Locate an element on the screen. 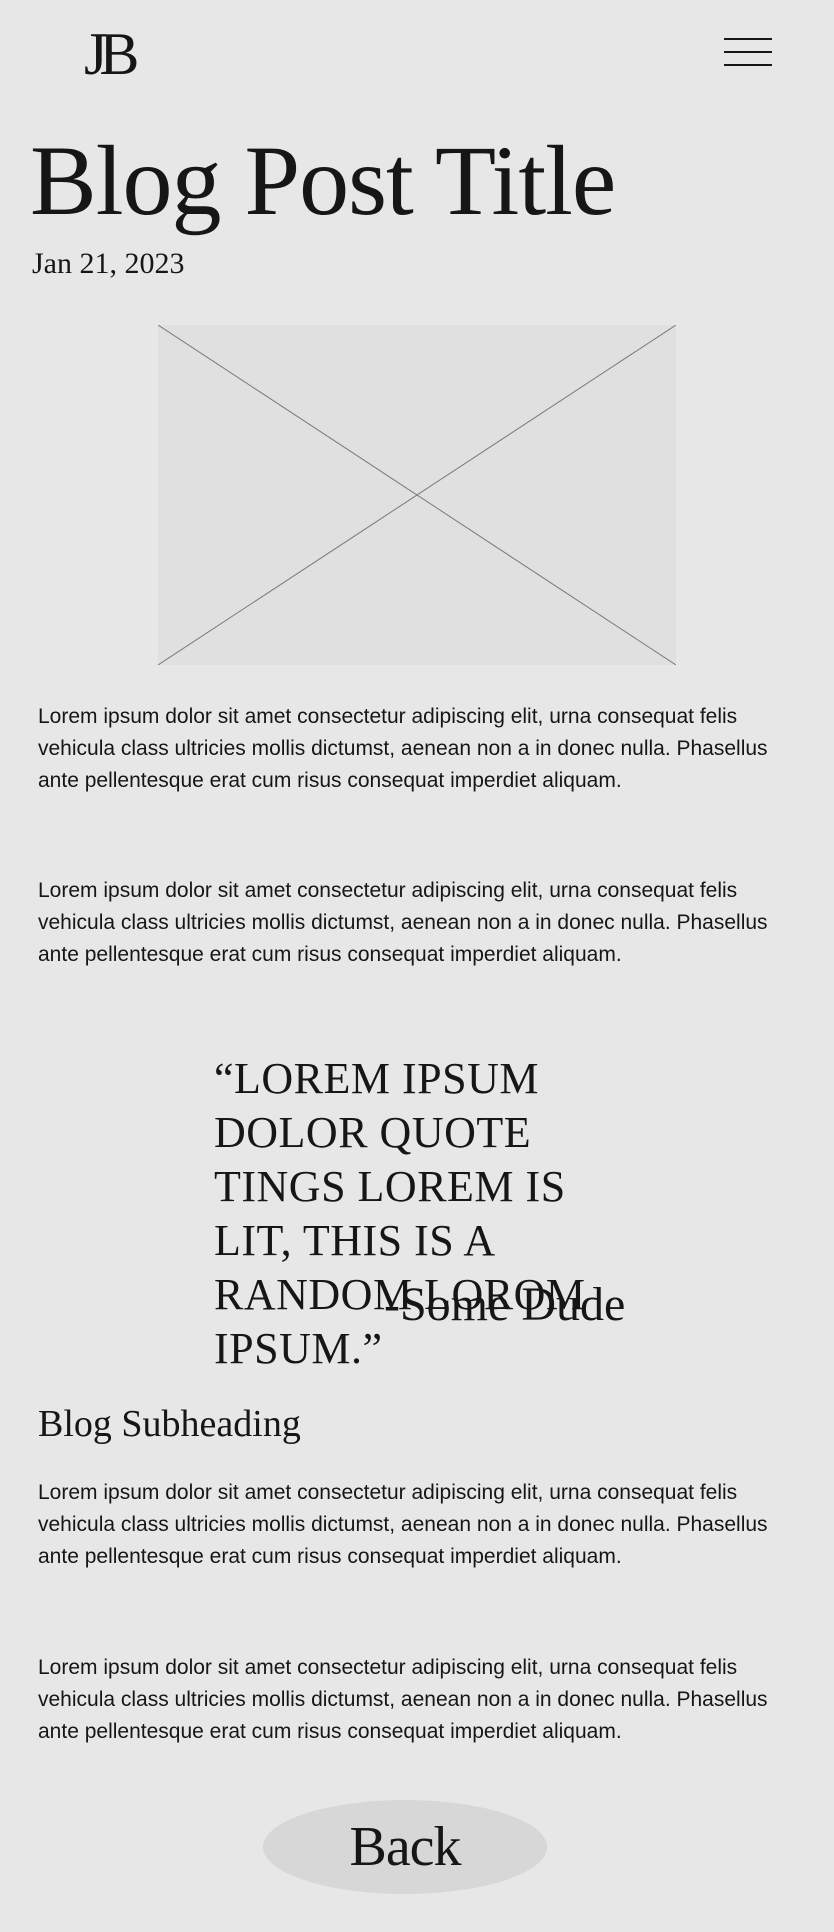 The width and height of the screenshot is (834, 1932). page-title: Blog Post Title is located at coordinates (323, 180).